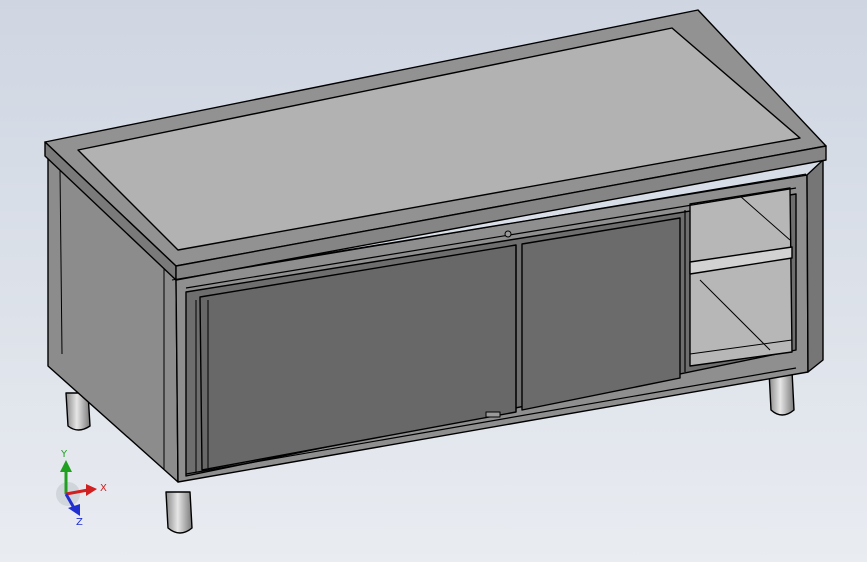 The height and width of the screenshot is (562, 867). I want to click on z-axis-label: Z, so click(79, 522).